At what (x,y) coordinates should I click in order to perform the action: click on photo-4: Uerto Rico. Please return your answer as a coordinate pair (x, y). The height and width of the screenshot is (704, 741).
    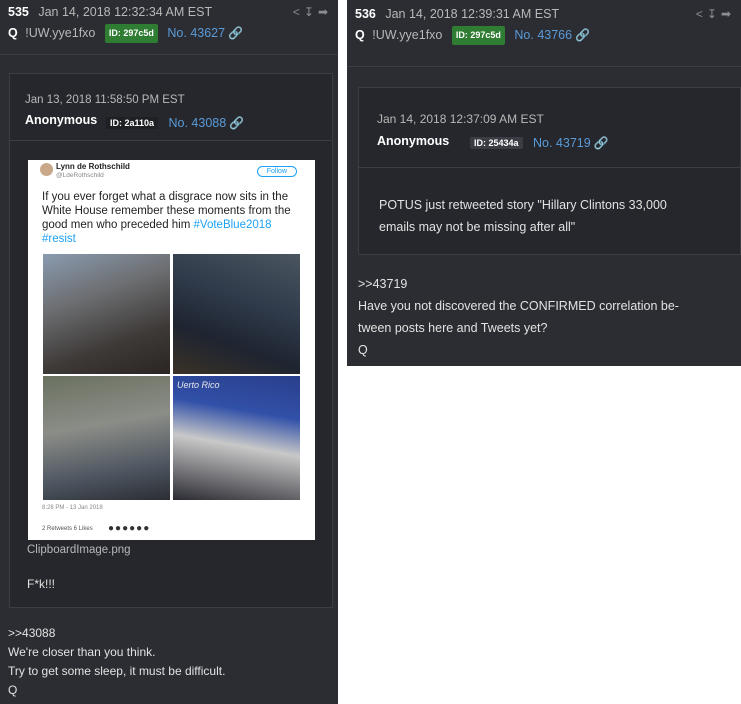
    Looking at the image, I should click on (236, 438).